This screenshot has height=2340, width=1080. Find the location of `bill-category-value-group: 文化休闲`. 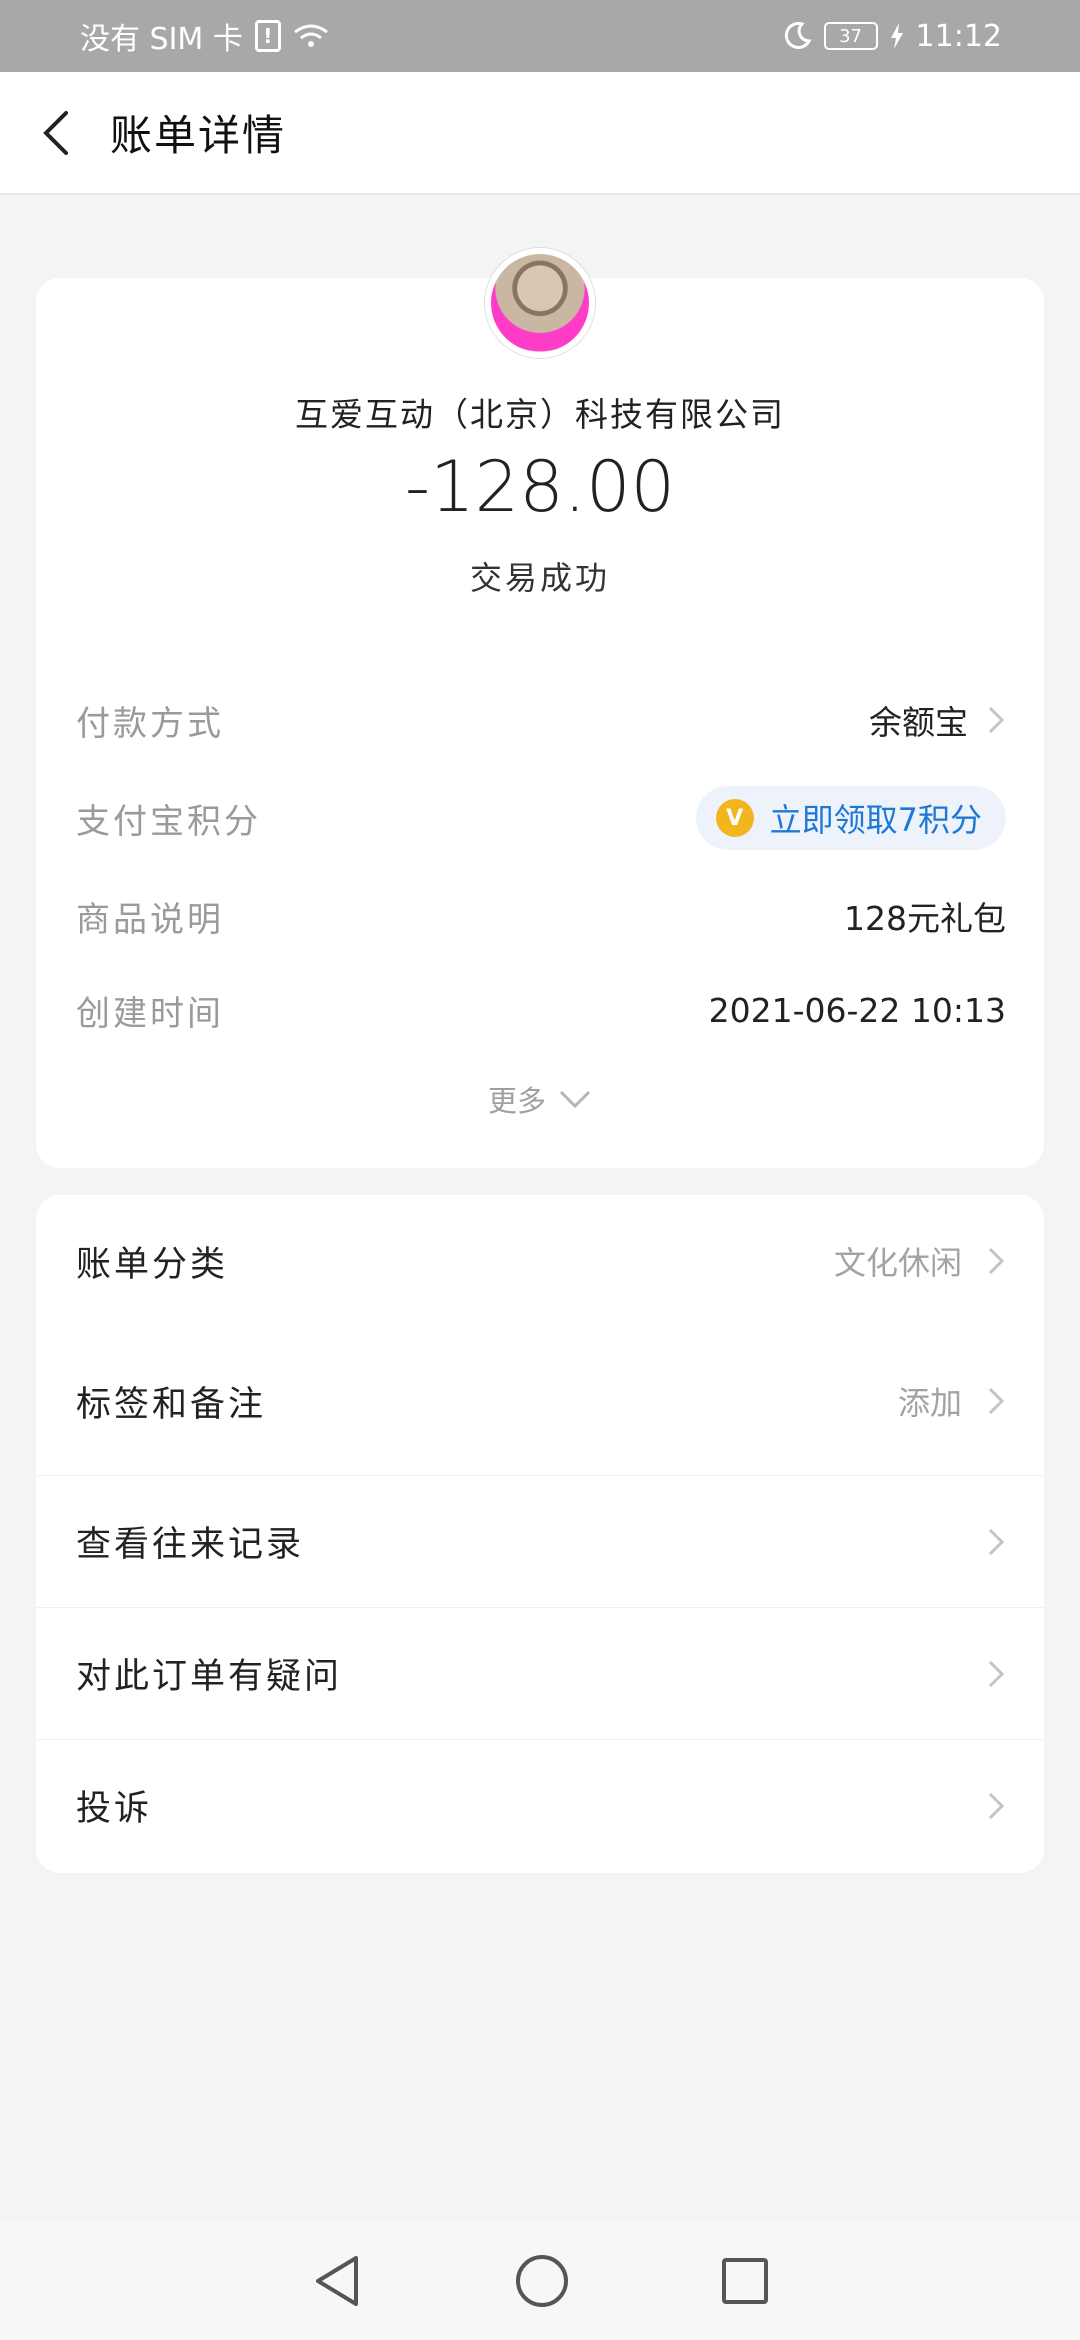

bill-category-value-group: 文化休闲 is located at coordinates (920, 1261).